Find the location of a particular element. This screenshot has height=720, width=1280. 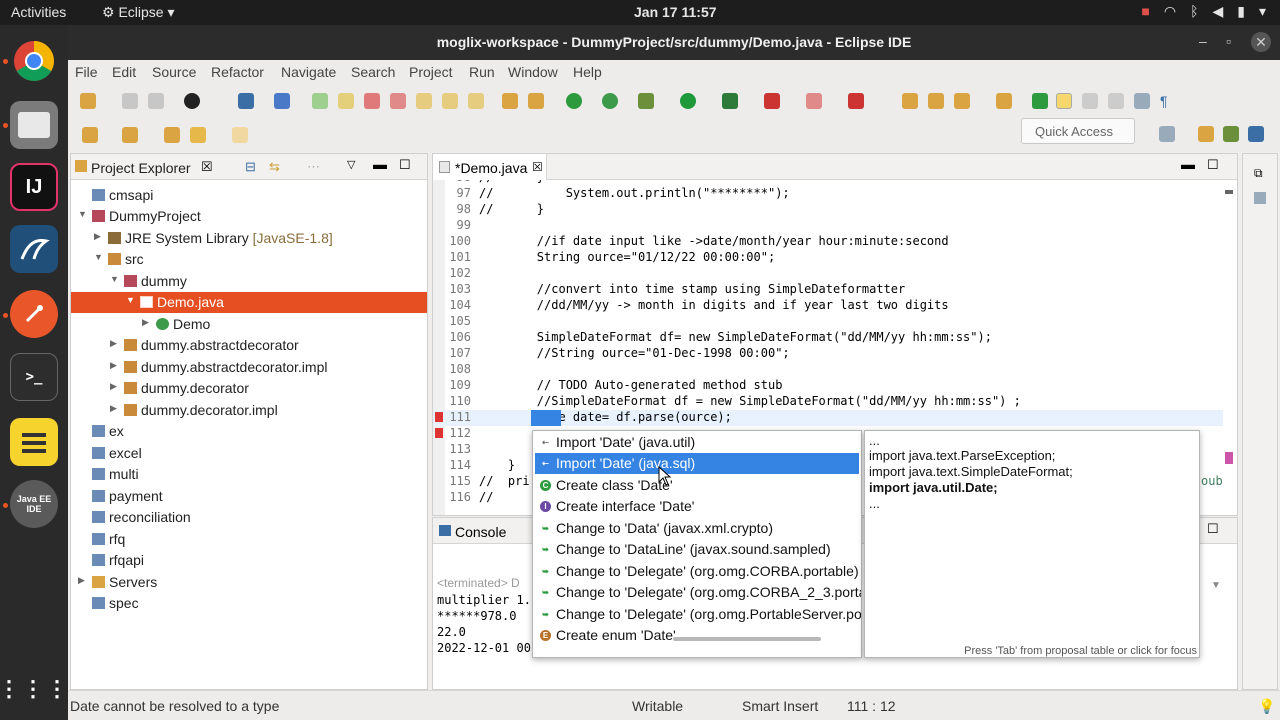

tree-item-rfq: rfq is located at coordinates (249, 539).